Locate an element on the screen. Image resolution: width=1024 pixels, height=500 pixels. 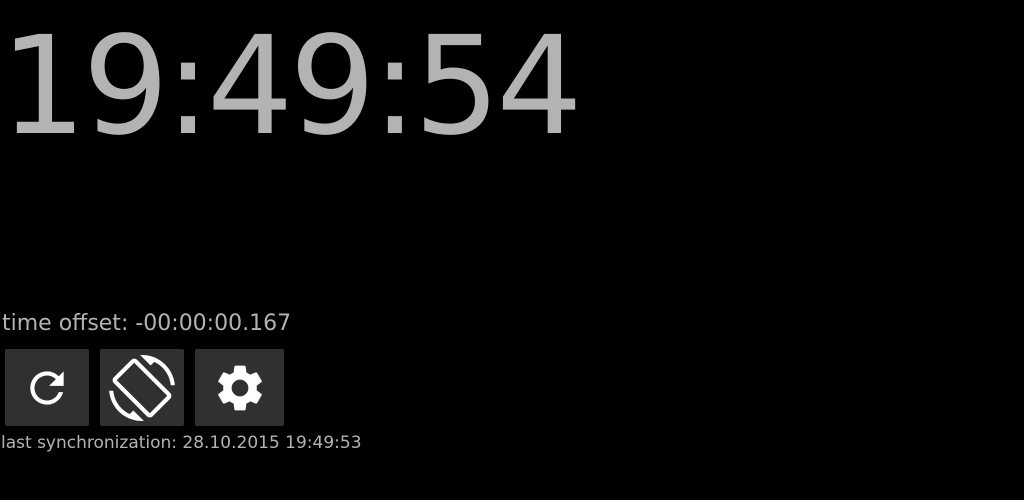
refresh-icon is located at coordinates (47, 388).